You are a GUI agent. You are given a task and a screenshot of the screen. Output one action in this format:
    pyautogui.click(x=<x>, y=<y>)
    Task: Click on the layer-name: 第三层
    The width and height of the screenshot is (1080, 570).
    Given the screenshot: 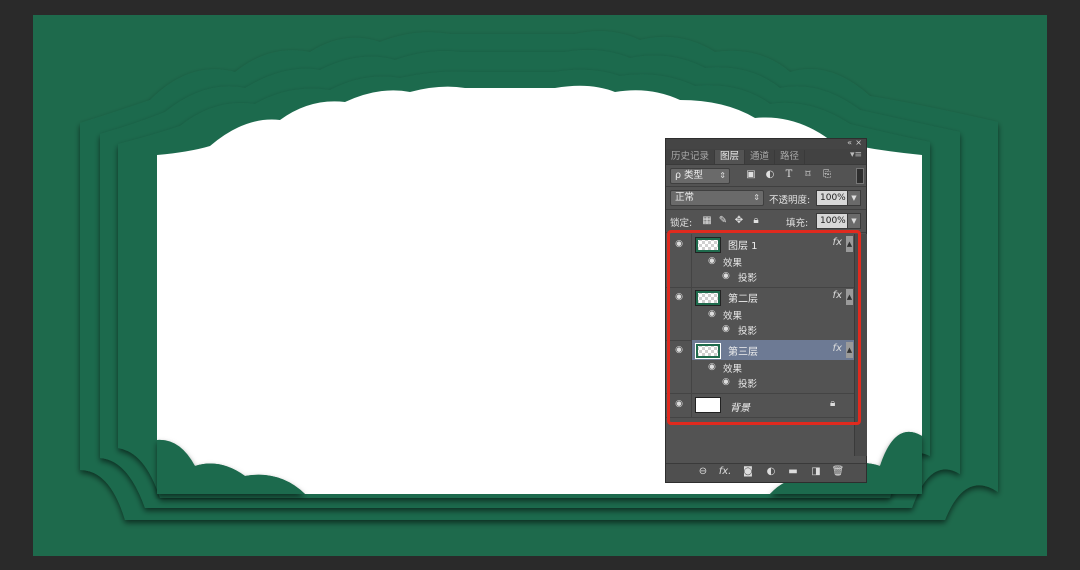 What is the action you would take?
    pyautogui.click(x=743, y=352)
    